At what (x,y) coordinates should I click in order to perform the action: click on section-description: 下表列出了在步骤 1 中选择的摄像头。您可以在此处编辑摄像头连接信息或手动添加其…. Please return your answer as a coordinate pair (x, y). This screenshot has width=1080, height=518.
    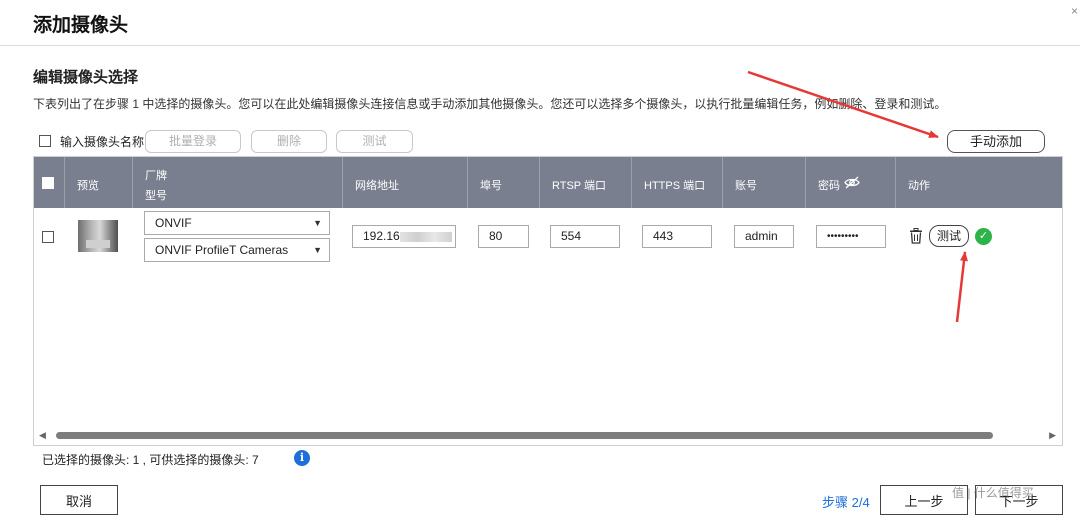
    Looking at the image, I should click on (490, 104).